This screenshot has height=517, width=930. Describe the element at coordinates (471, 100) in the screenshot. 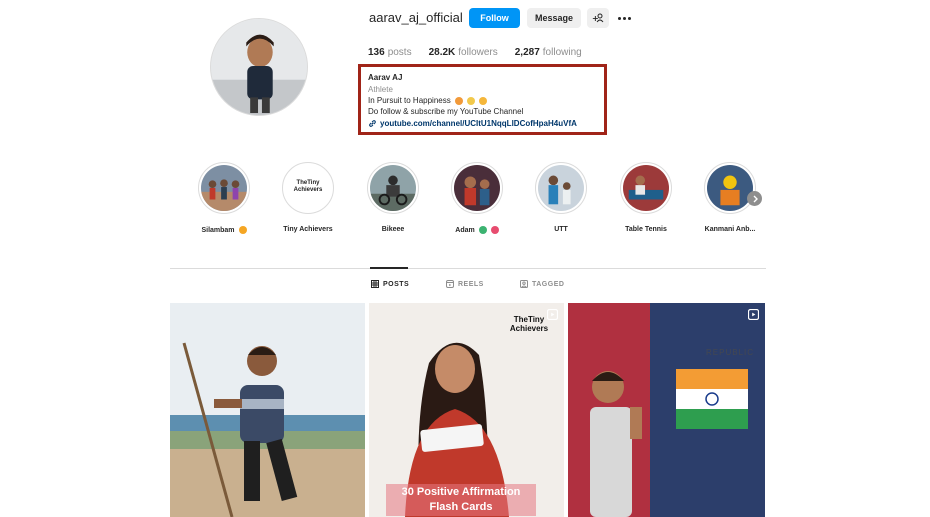

I see `runner-emoji-icon` at that location.